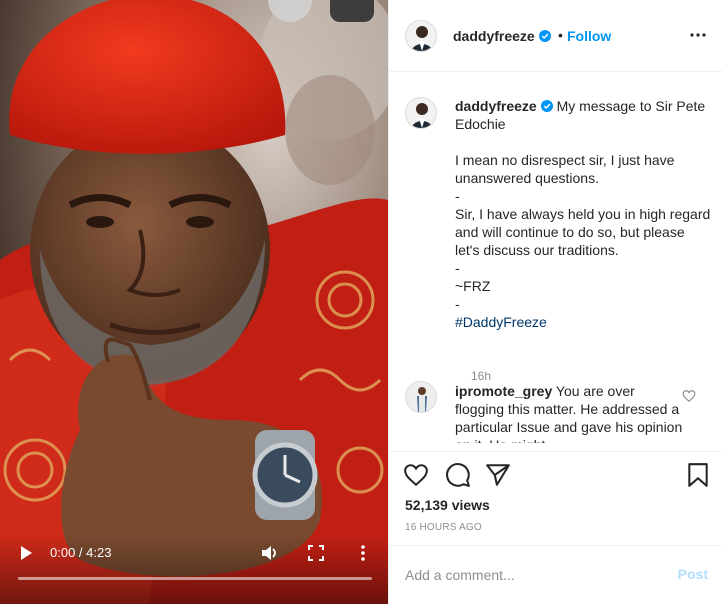  I want to click on current-time: 0:00, so click(63, 552).